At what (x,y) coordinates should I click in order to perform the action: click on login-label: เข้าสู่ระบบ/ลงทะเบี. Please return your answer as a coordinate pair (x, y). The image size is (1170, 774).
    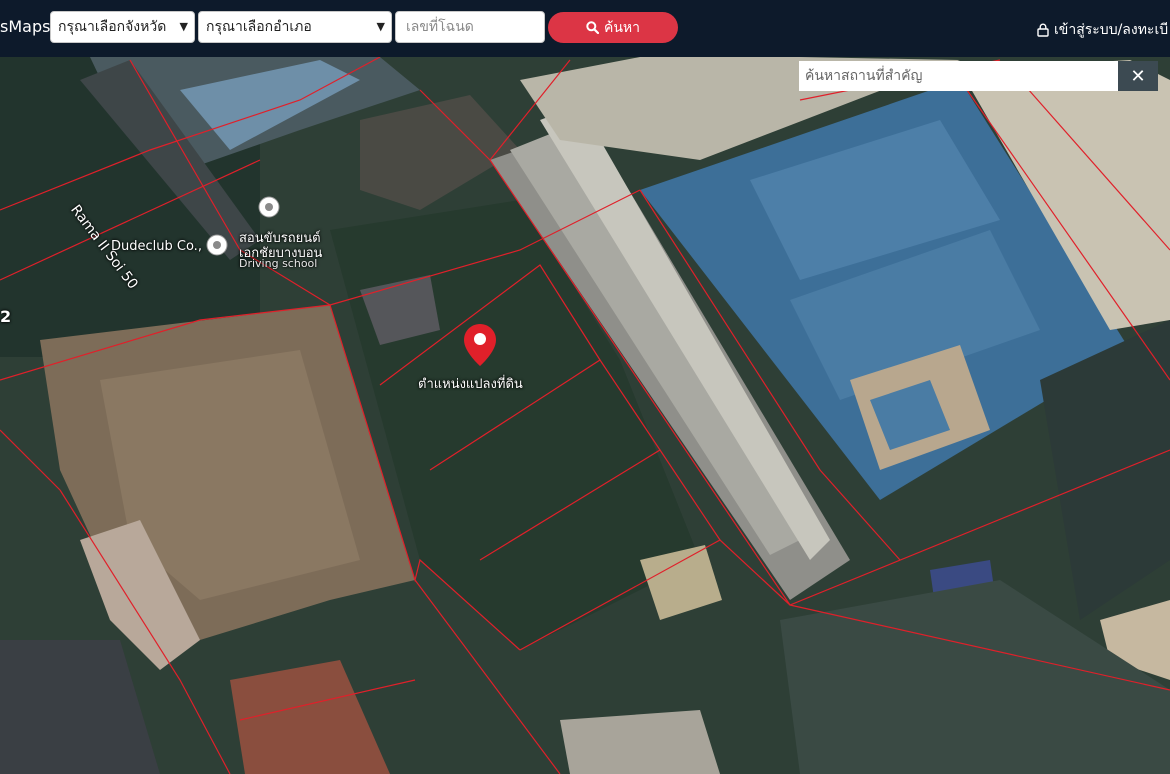
    Looking at the image, I should click on (1111, 30).